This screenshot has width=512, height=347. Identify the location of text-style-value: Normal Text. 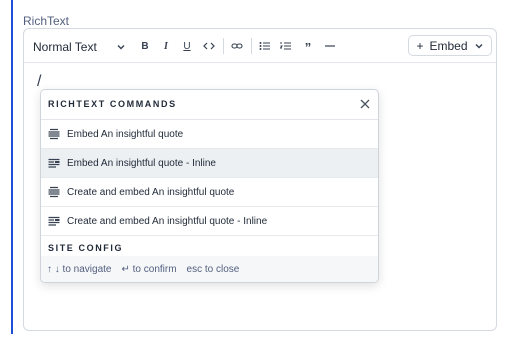
(65, 47).